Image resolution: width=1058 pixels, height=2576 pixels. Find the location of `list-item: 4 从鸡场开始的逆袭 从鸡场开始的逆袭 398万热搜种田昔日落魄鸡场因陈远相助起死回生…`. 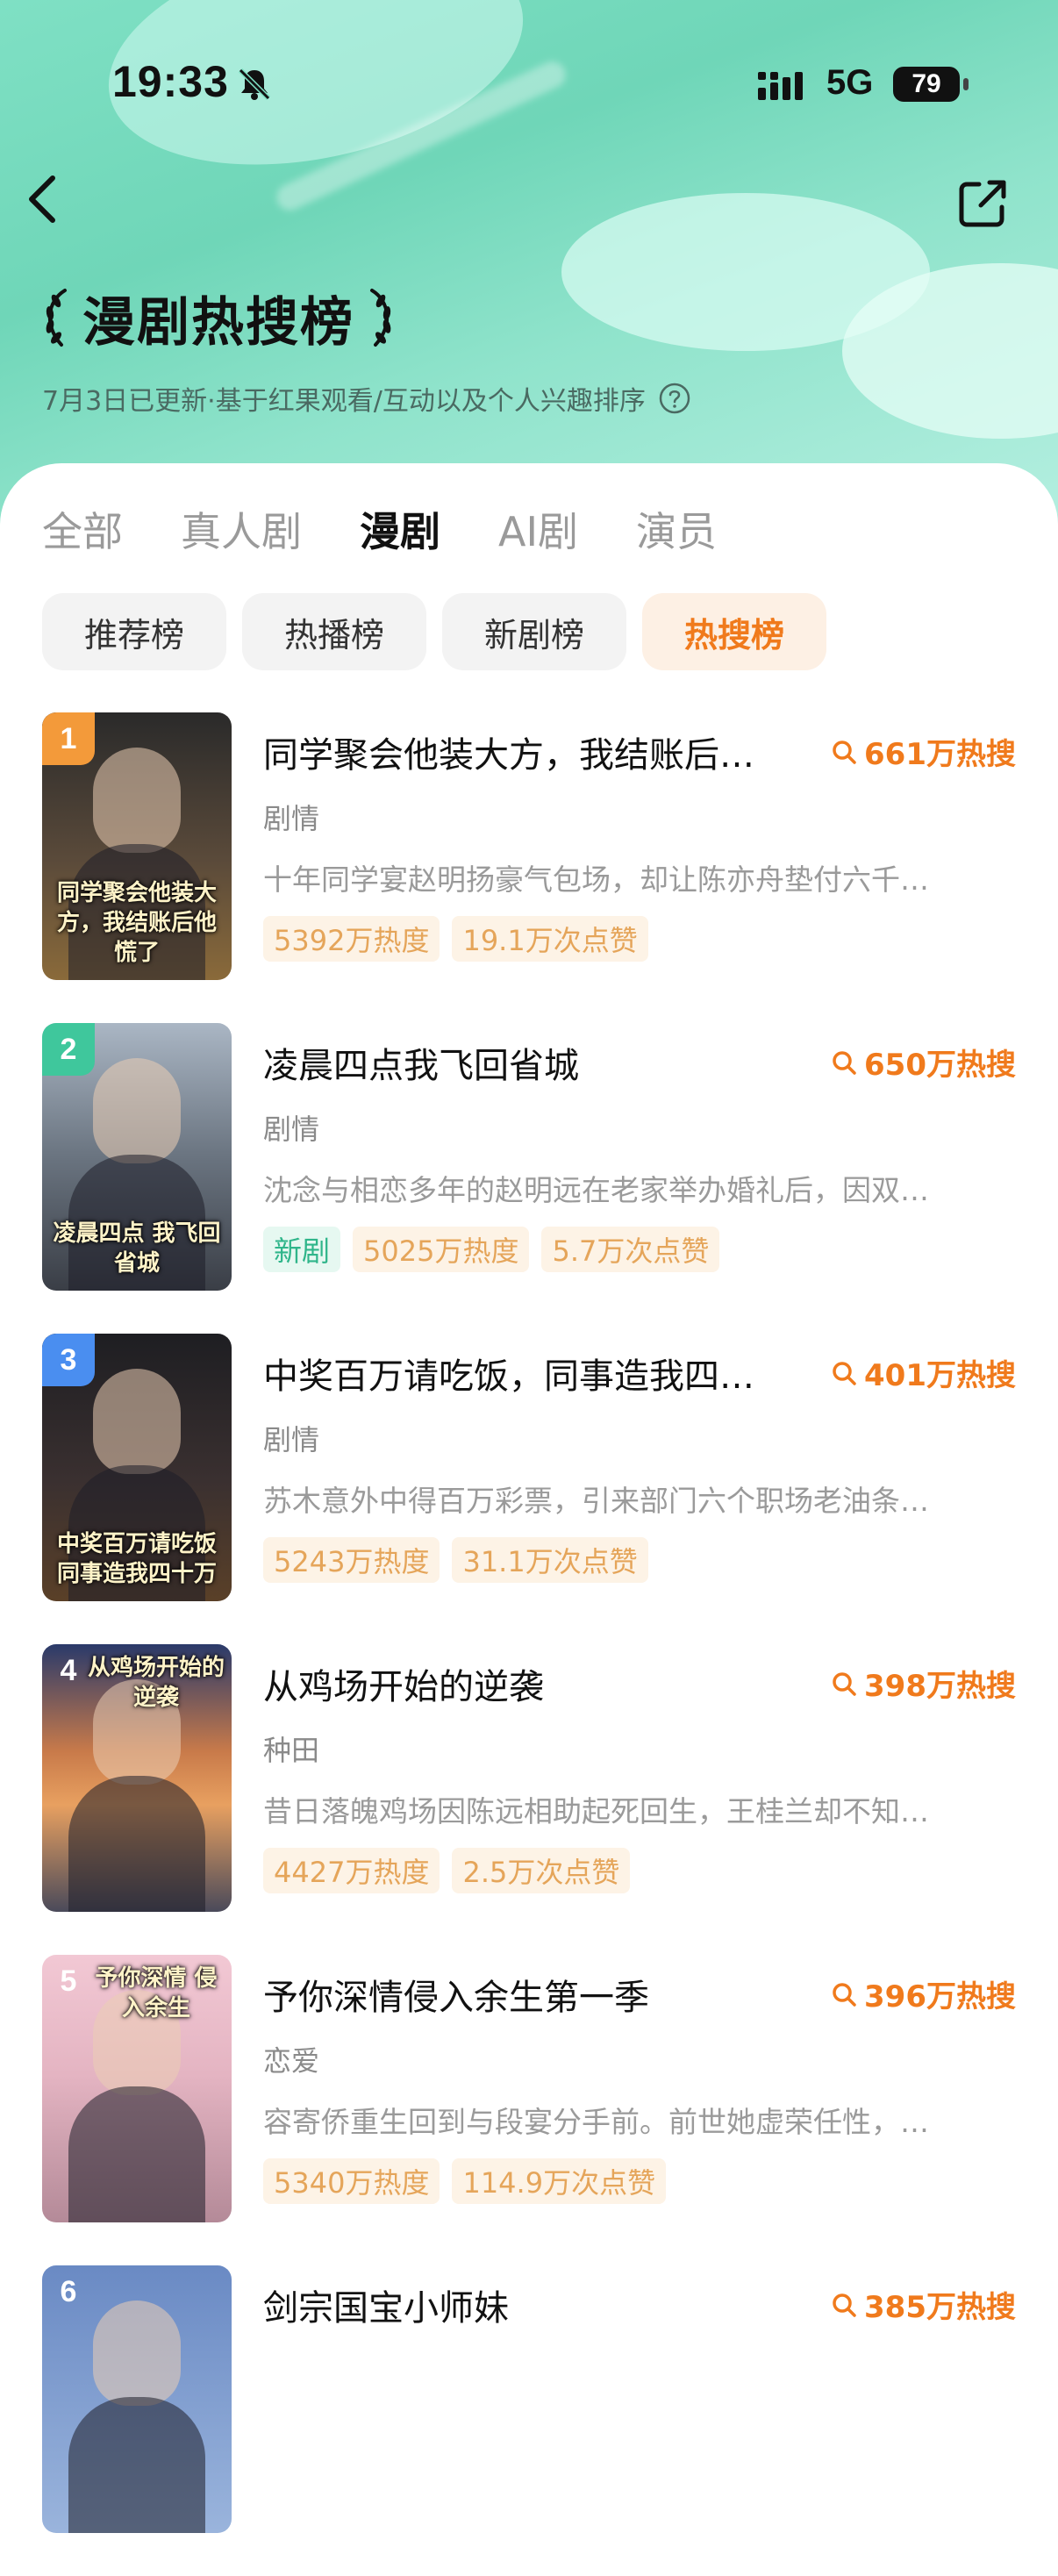

list-item: 4 从鸡场开始的逆袭 从鸡场开始的逆袭 398万热搜种田昔日落魄鸡场因陈远相助起死回生… is located at coordinates (529, 1799).